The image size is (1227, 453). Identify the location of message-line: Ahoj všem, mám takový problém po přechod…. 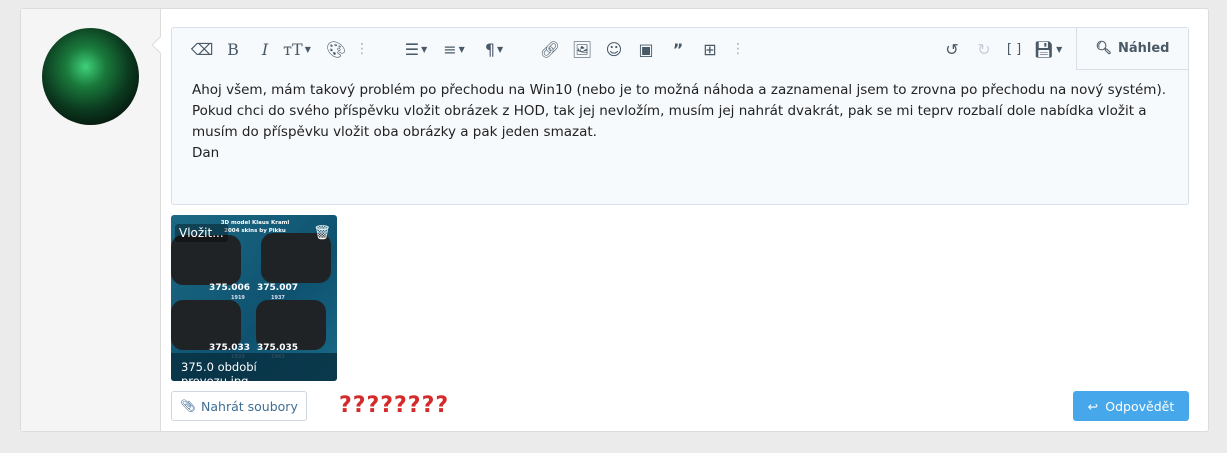
(679, 90).